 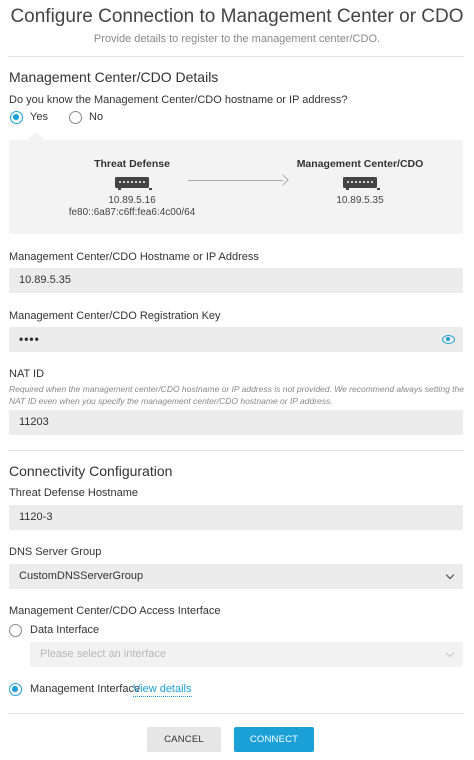 I want to click on connection-diagram, so click(x=236, y=187).